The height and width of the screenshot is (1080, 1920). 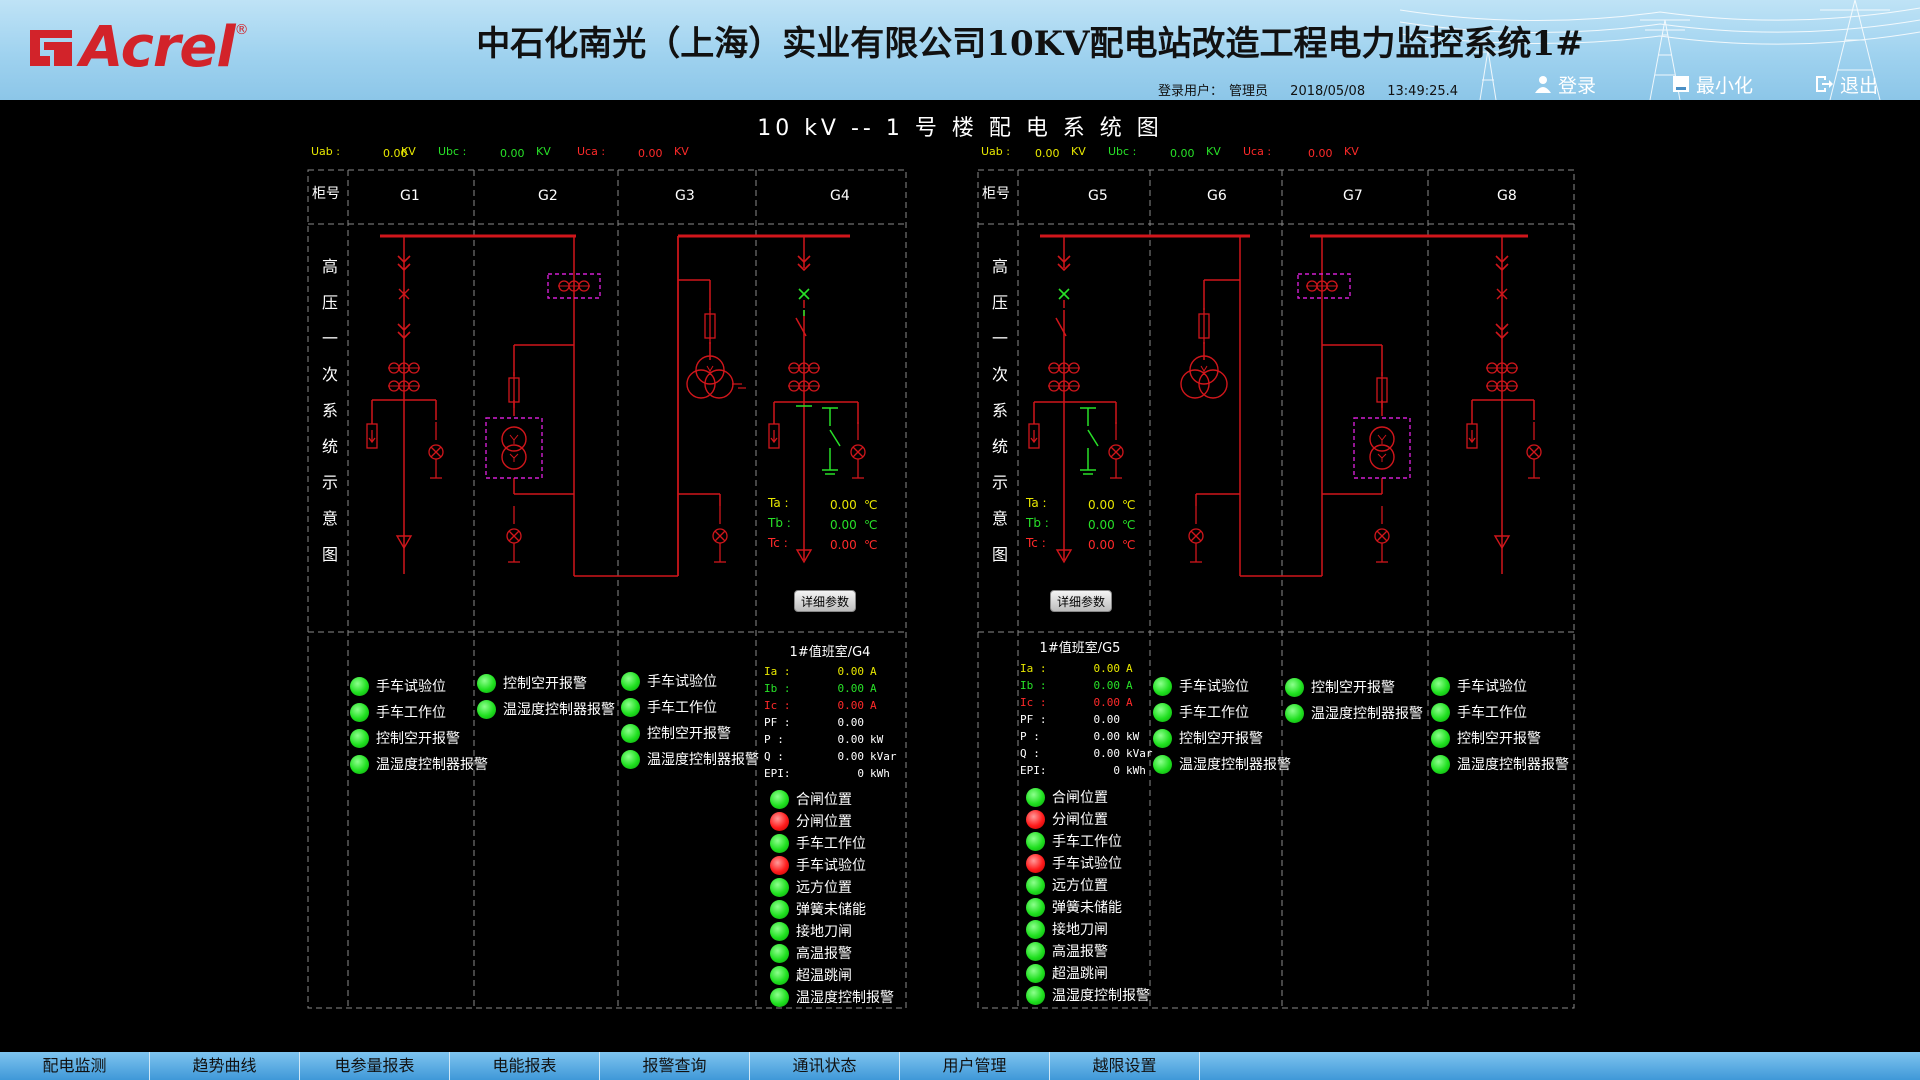 I want to click on side-label-char: 次, so click(x=330, y=374).